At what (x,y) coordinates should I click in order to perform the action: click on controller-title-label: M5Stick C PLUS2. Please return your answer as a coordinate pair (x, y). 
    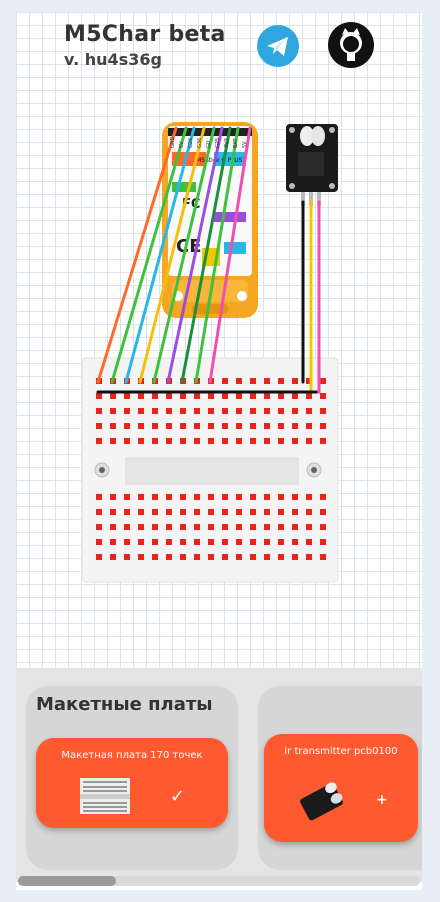
    Looking at the image, I should click on (221, 160).